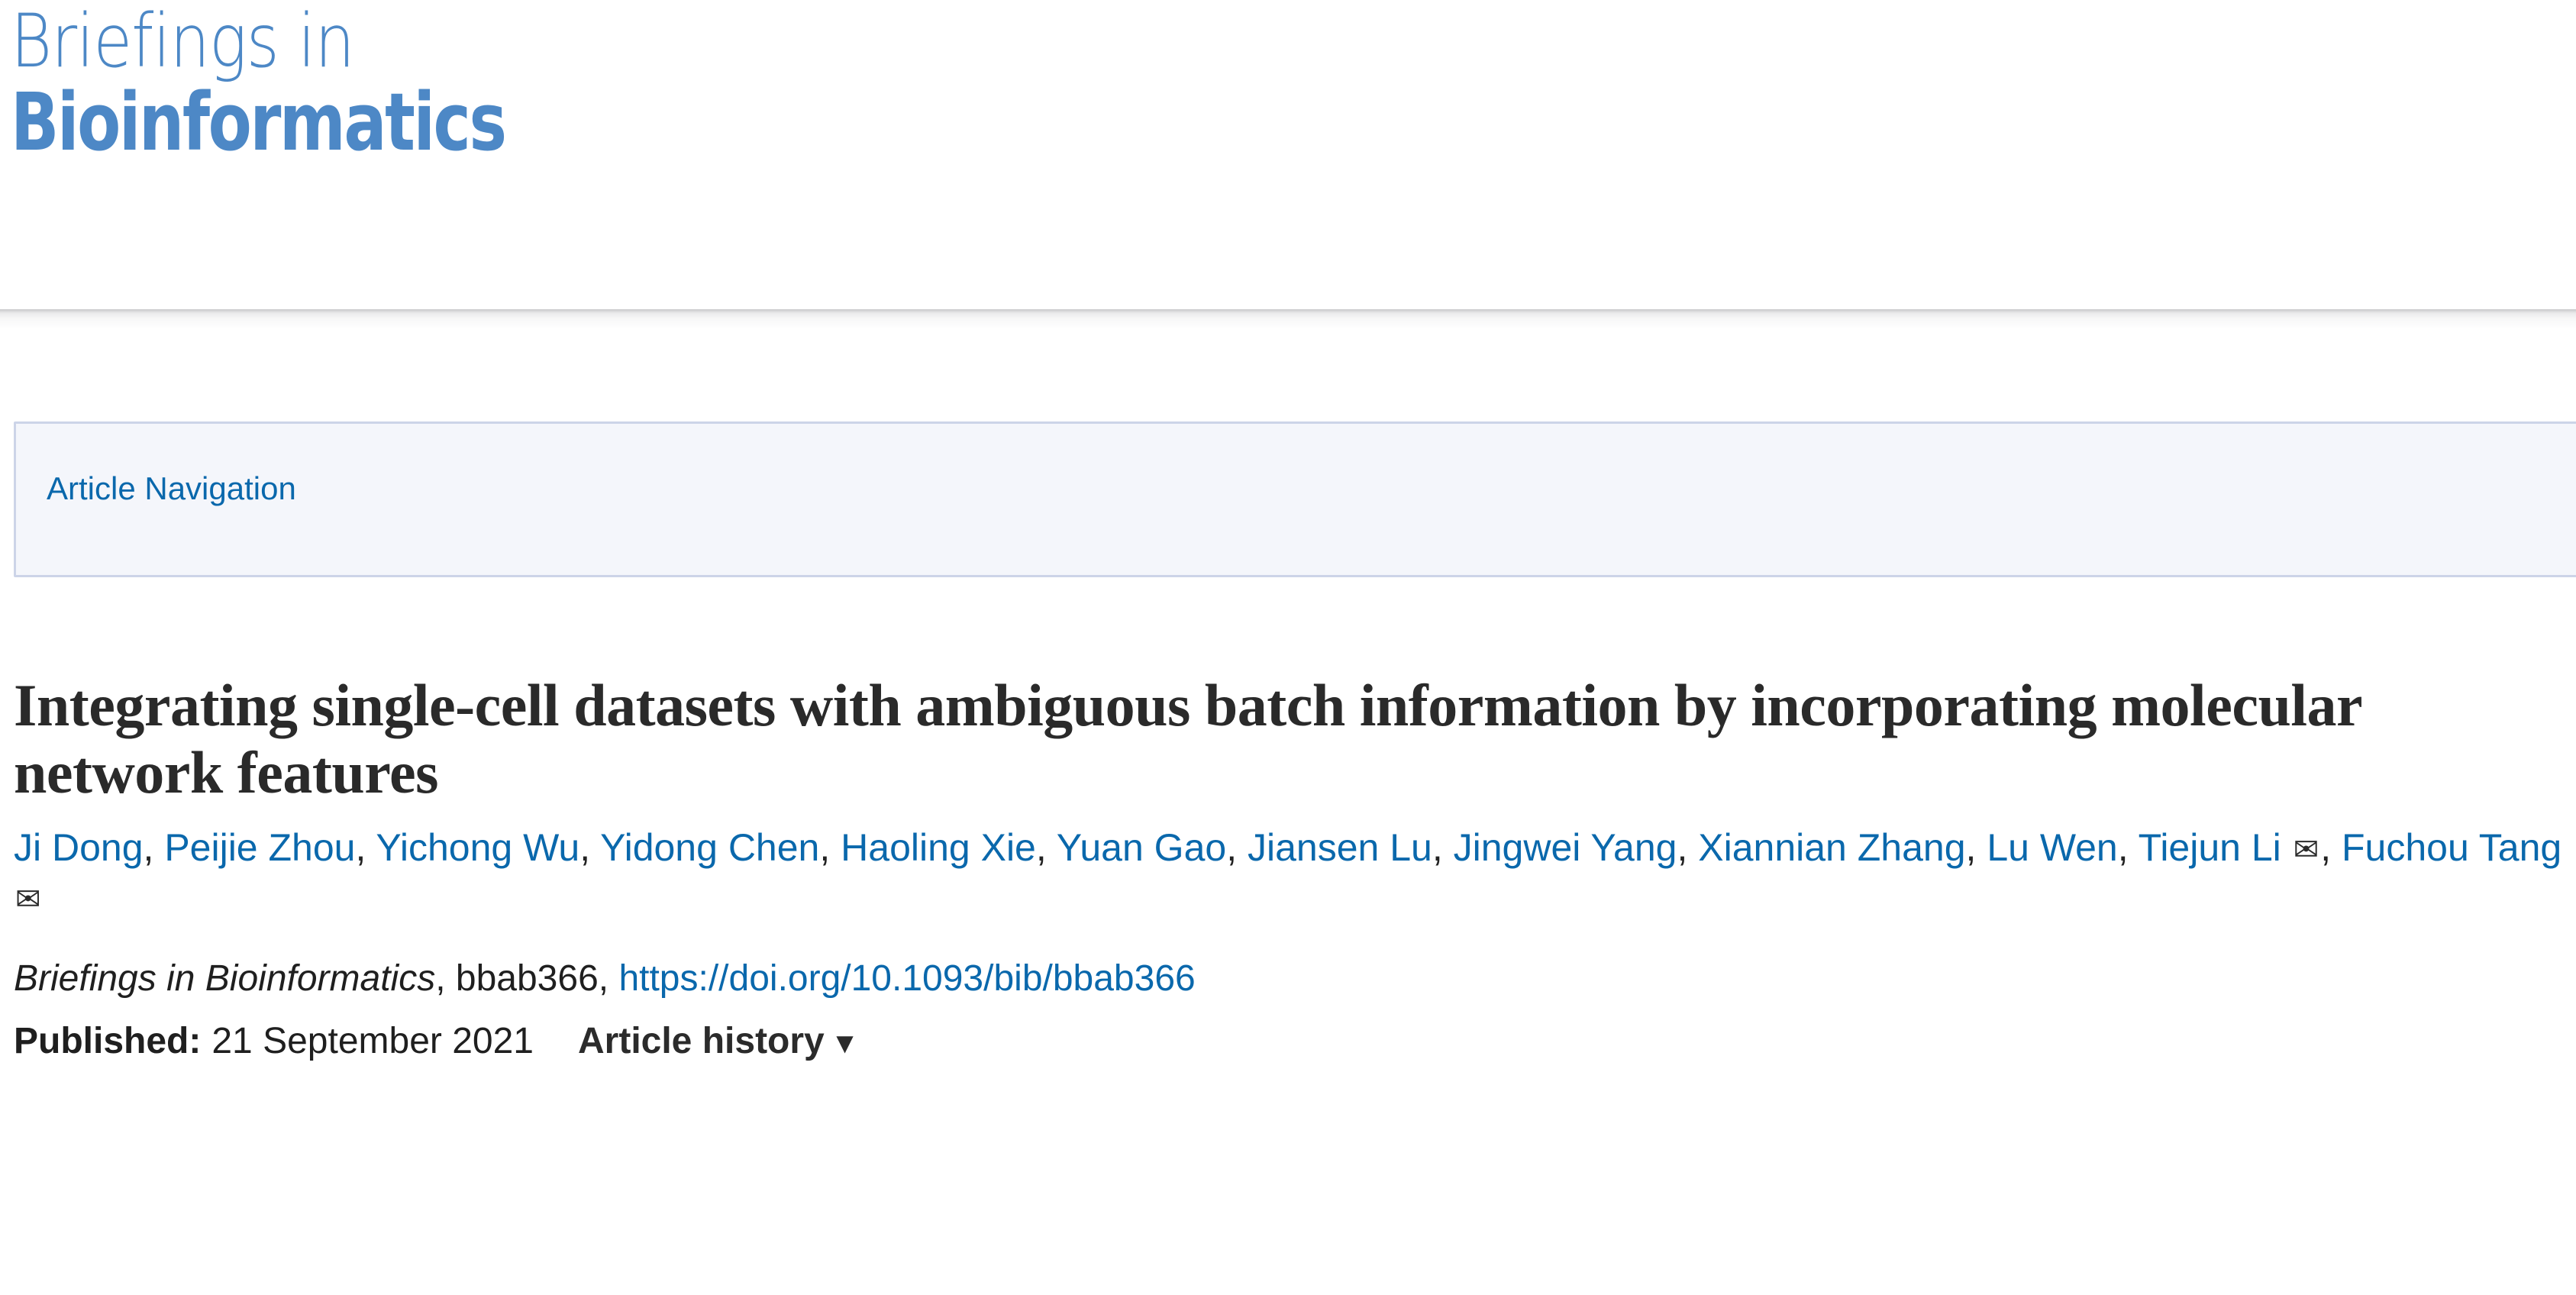 The width and height of the screenshot is (2576, 1295). Describe the element at coordinates (1565, 847) in the screenshot. I see `author-link: Jingwei Yang` at that location.